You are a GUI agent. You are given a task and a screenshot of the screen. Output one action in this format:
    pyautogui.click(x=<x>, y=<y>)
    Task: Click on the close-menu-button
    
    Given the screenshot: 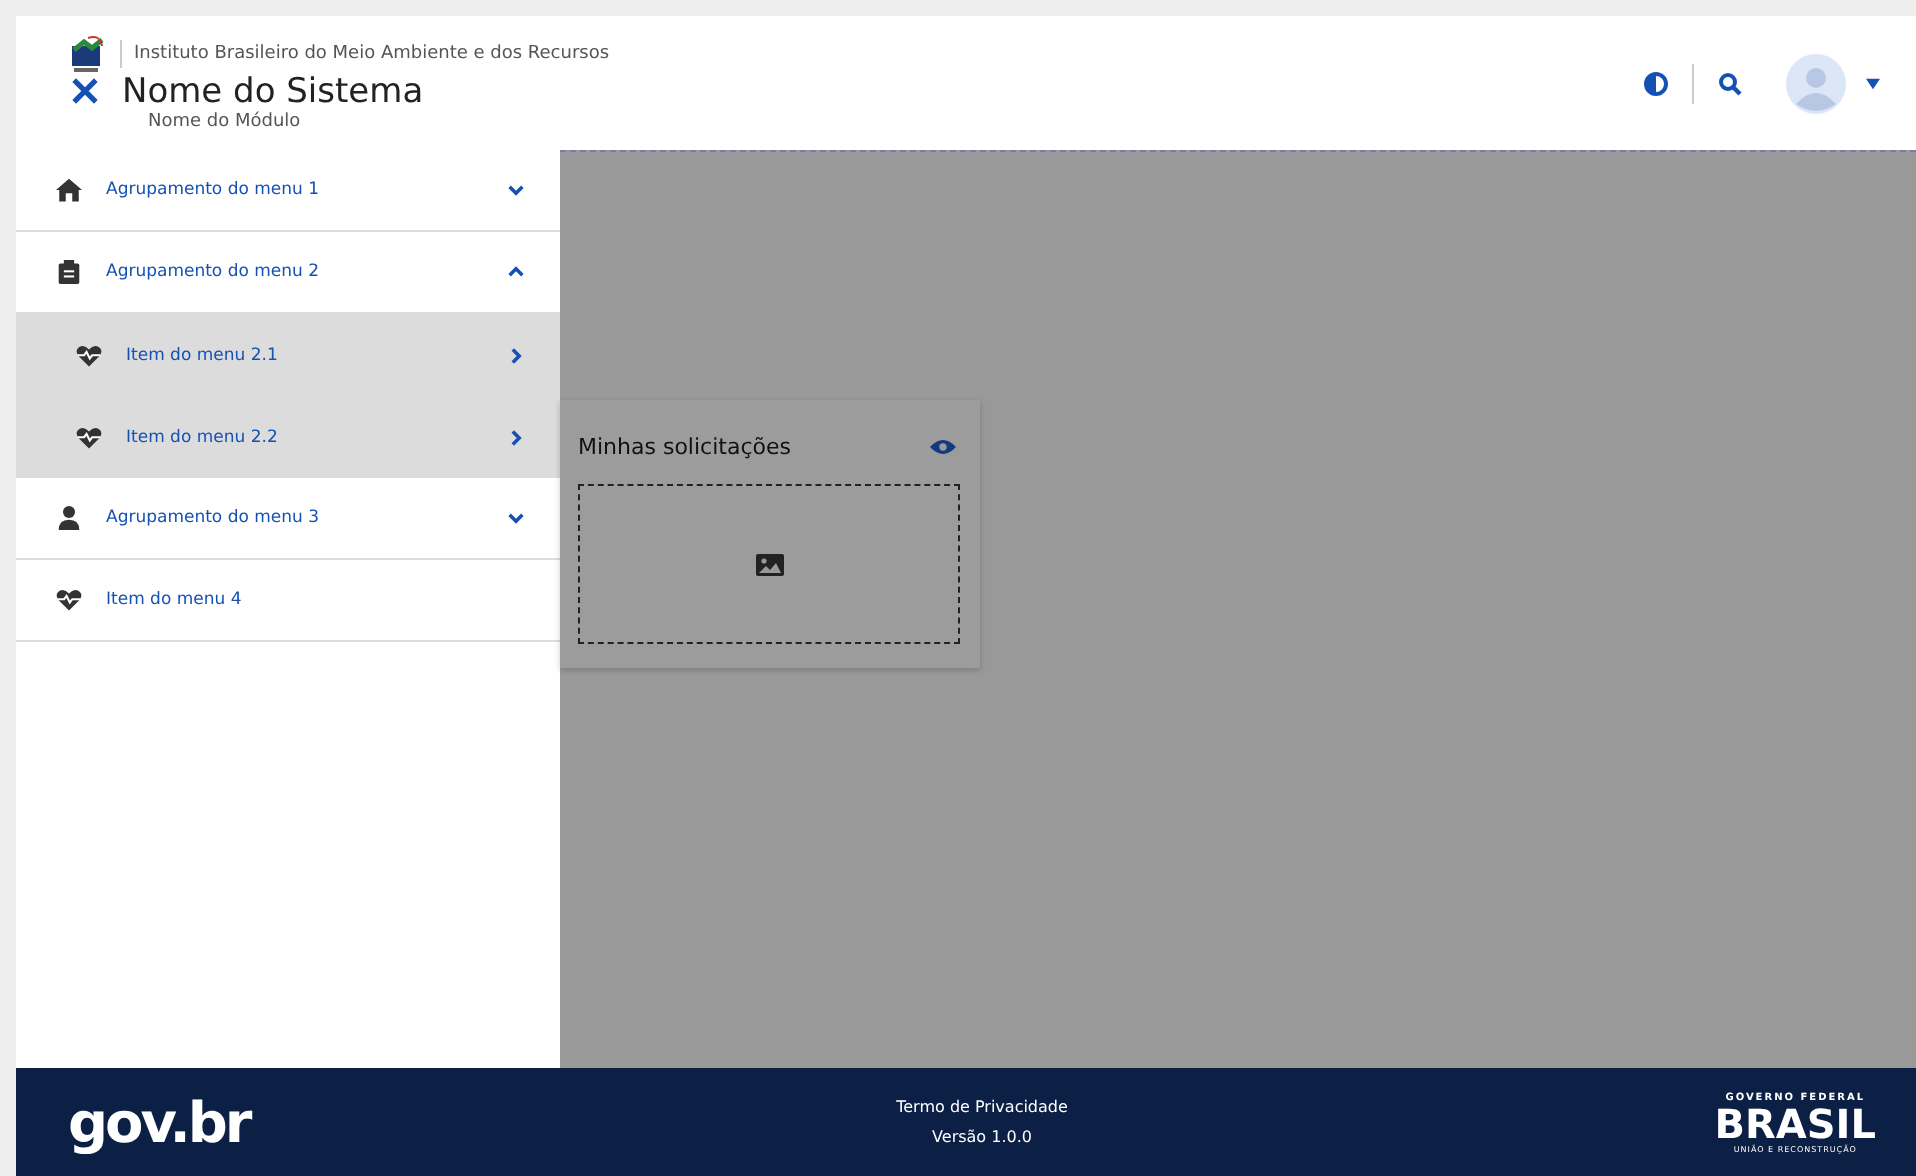 What is the action you would take?
    pyautogui.click(x=85, y=91)
    